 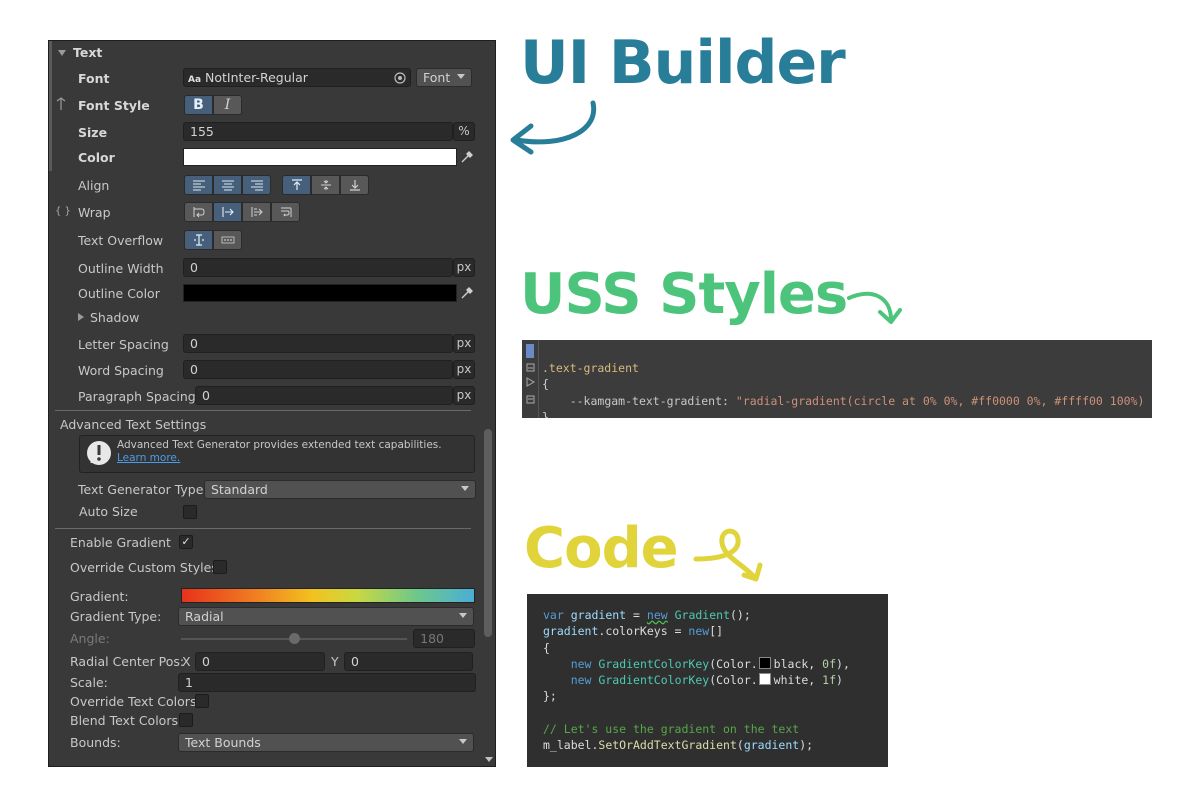 What do you see at coordinates (326, 616) in the screenshot?
I see `gradient-type-dropdown: Radial` at bounding box center [326, 616].